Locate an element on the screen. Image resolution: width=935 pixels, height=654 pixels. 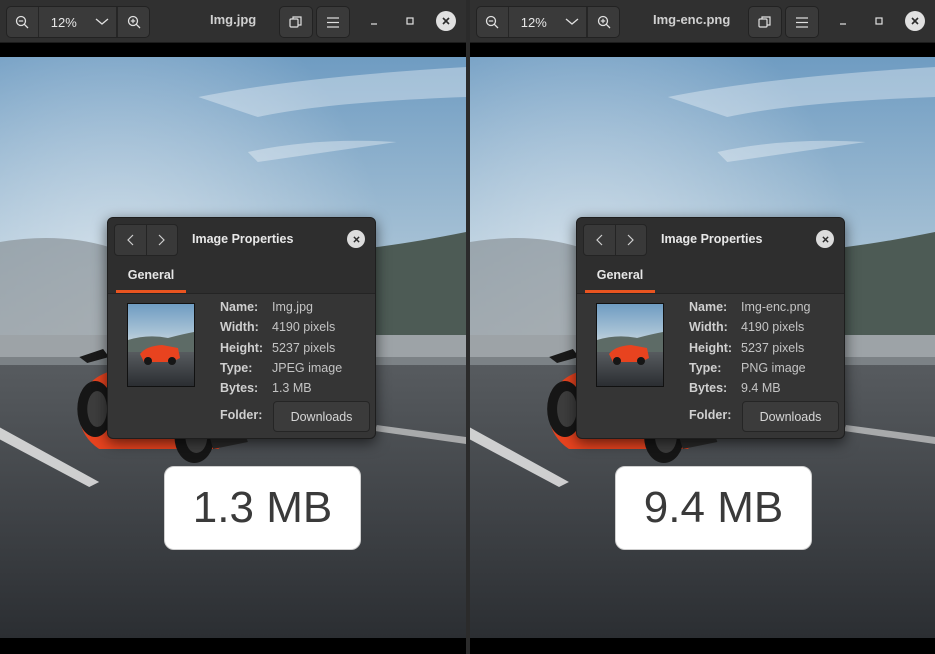
window-title: Img-enc.png is located at coordinates (692, 19).